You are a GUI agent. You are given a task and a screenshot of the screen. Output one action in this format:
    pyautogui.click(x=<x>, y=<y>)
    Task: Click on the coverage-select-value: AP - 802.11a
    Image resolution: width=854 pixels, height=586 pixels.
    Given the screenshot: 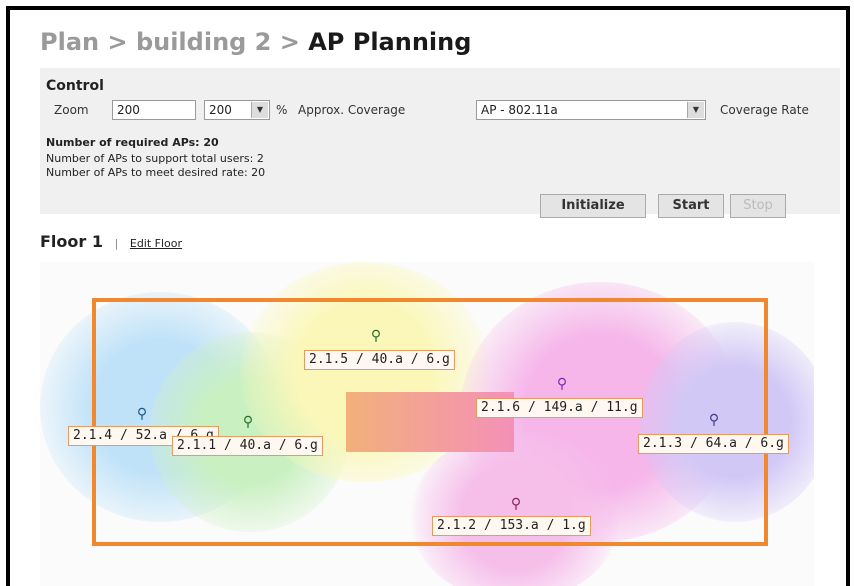 What is the action you would take?
    pyautogui.click(x=519, y=110)
    